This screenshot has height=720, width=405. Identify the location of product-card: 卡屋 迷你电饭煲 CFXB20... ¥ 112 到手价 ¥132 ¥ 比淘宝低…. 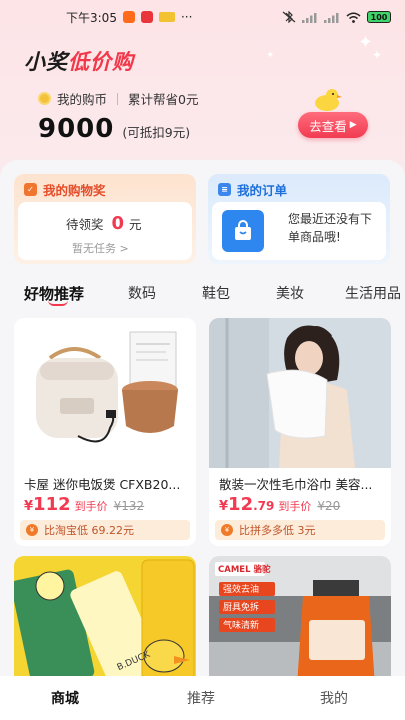
(105, 432).